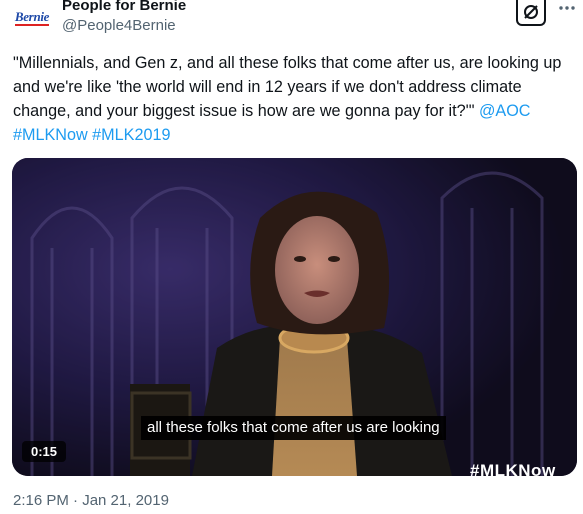 The image size is (583, 514). What do you see at coordinates (119, 25) in the screenshot?
I see `author-handle: @People4Bernie` at bounding box center [119, 25].